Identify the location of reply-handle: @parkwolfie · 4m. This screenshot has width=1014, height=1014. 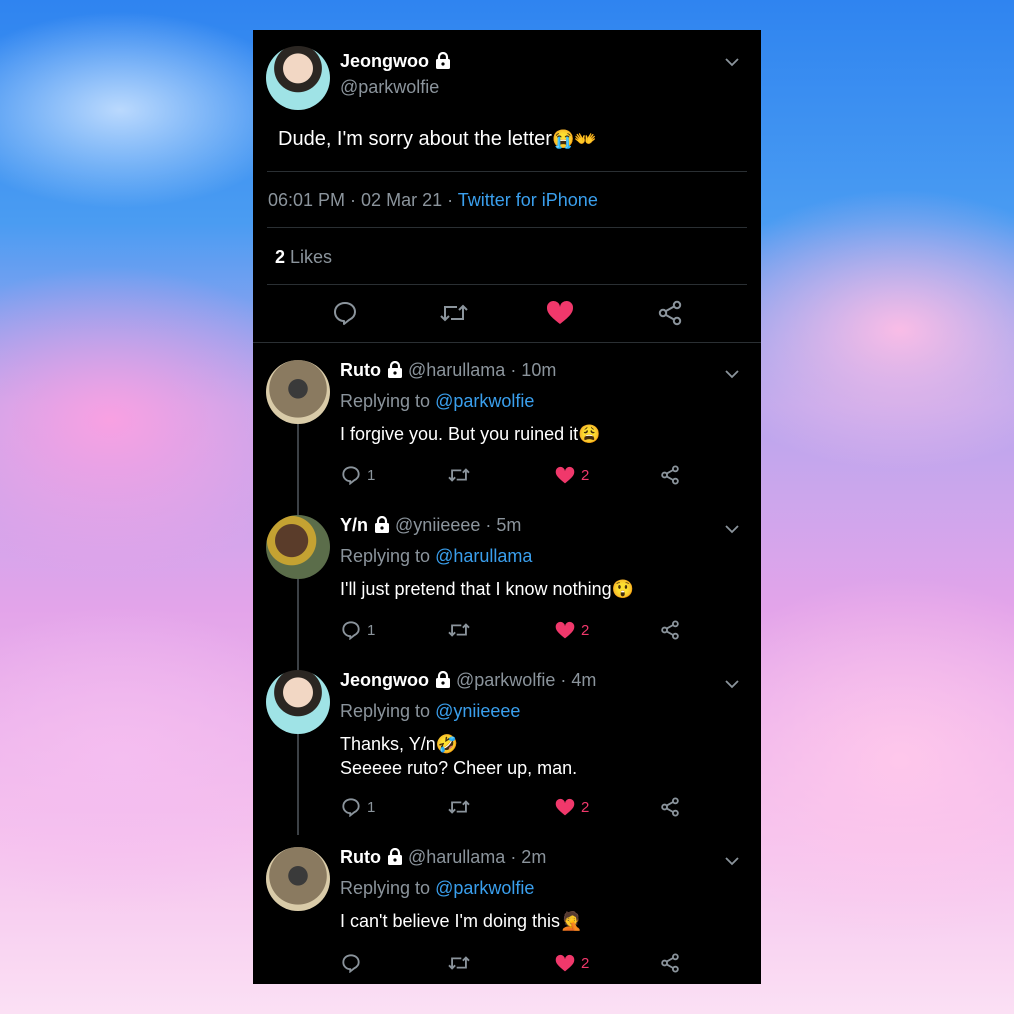
(526, 680).